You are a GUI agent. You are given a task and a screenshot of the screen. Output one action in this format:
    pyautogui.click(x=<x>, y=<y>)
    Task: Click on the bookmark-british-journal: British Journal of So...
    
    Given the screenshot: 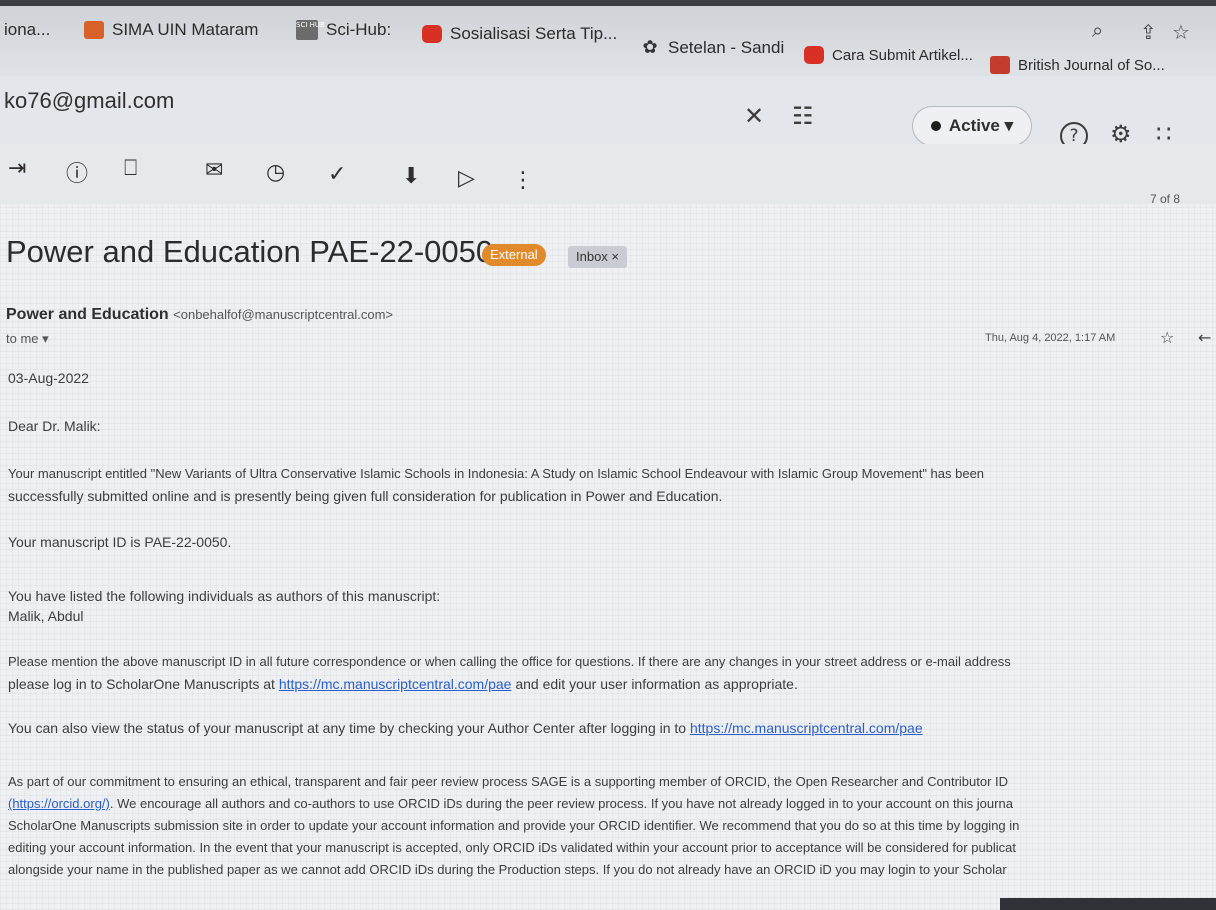 What is the action you would take?
    pyautogui.click(x=1077, y=65)
    